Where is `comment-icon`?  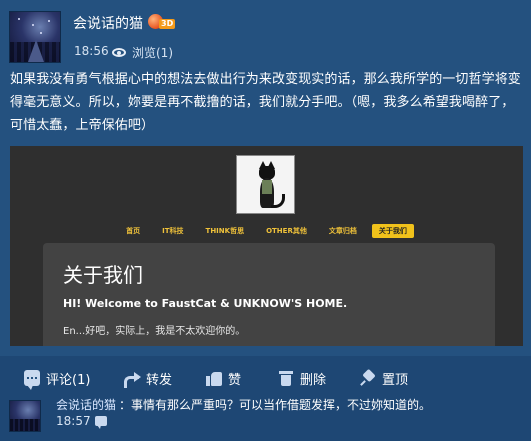 comment-icon is located at coordinates (32, 380).